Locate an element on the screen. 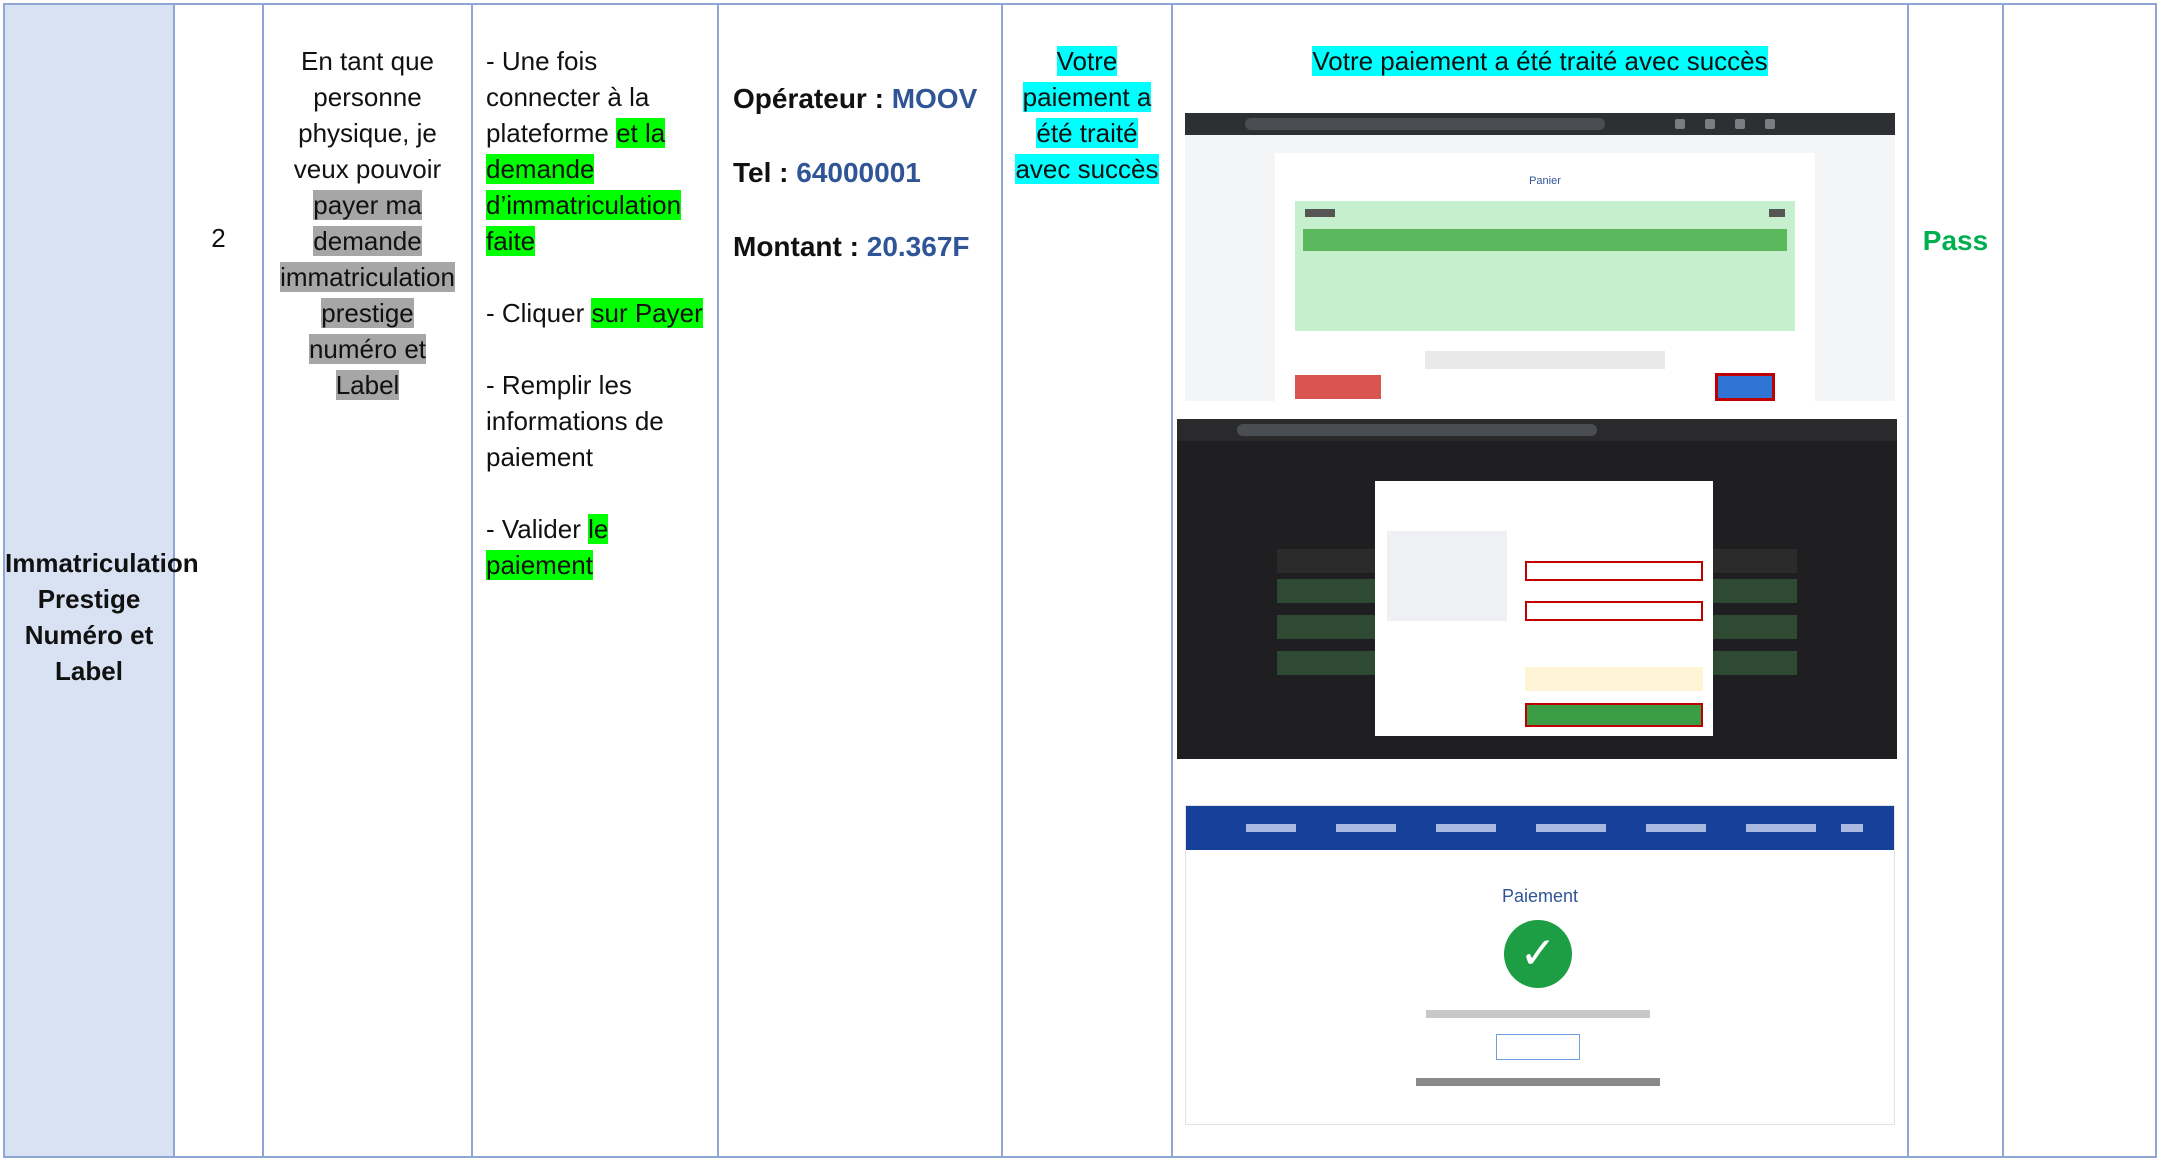 Image resolution: width=2161 pixels, height=1161 pixels. expected-result: Votre paiement a été traité avec succès is located at coordinates (1087, 115).